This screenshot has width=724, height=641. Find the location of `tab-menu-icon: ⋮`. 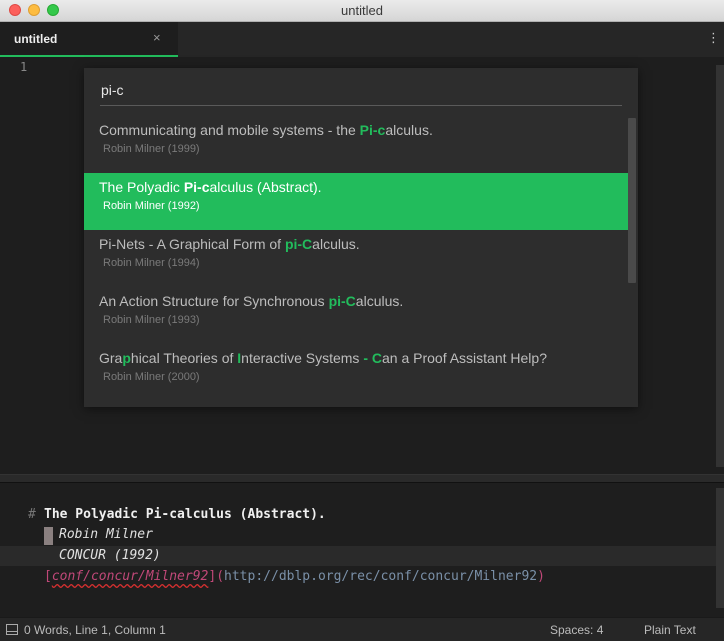

tab-menu-icon: ⋮ is located at coordinates (713, 38).